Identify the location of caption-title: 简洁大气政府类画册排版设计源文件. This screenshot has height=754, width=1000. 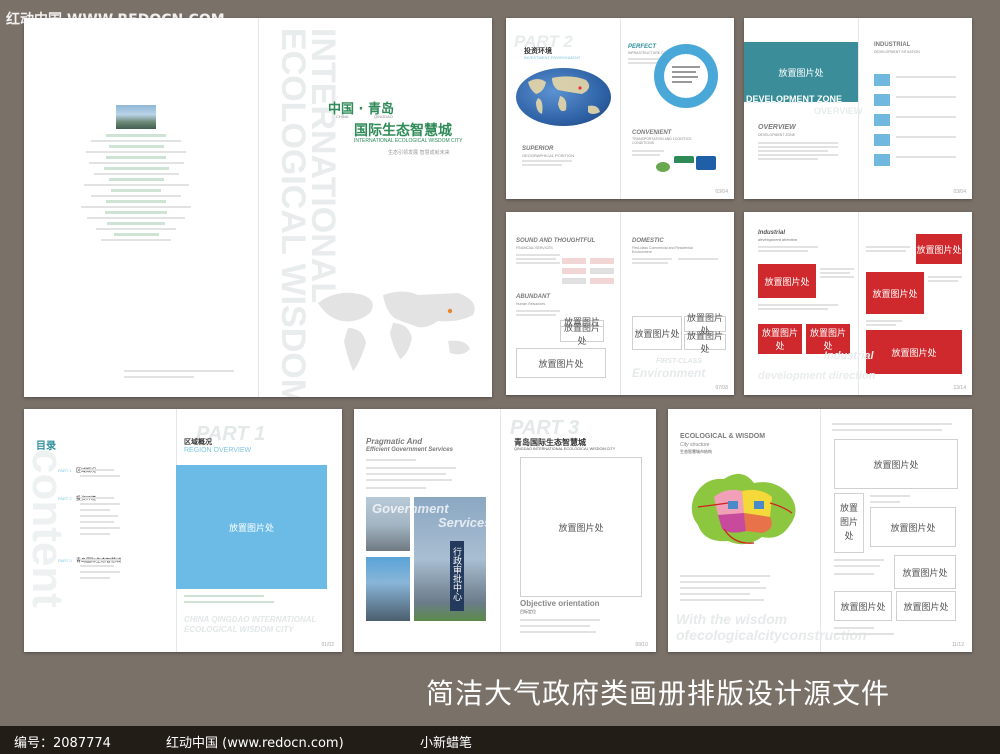
(658, 693).